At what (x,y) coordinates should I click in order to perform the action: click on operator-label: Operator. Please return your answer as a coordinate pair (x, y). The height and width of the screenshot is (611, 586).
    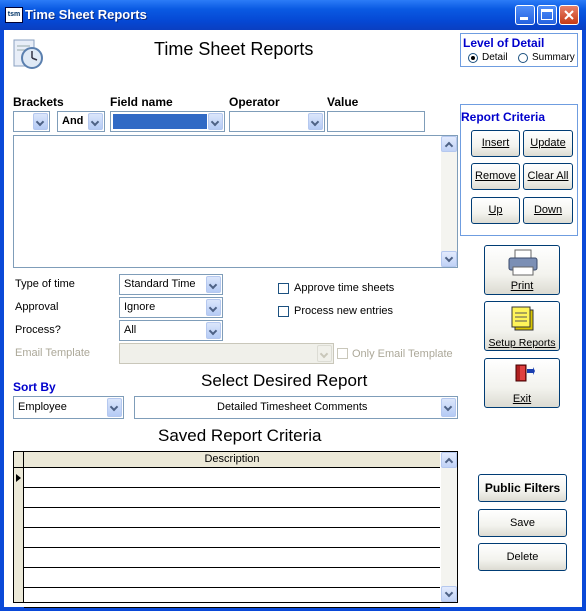
    Looking at the image, I should click on (254, 102).